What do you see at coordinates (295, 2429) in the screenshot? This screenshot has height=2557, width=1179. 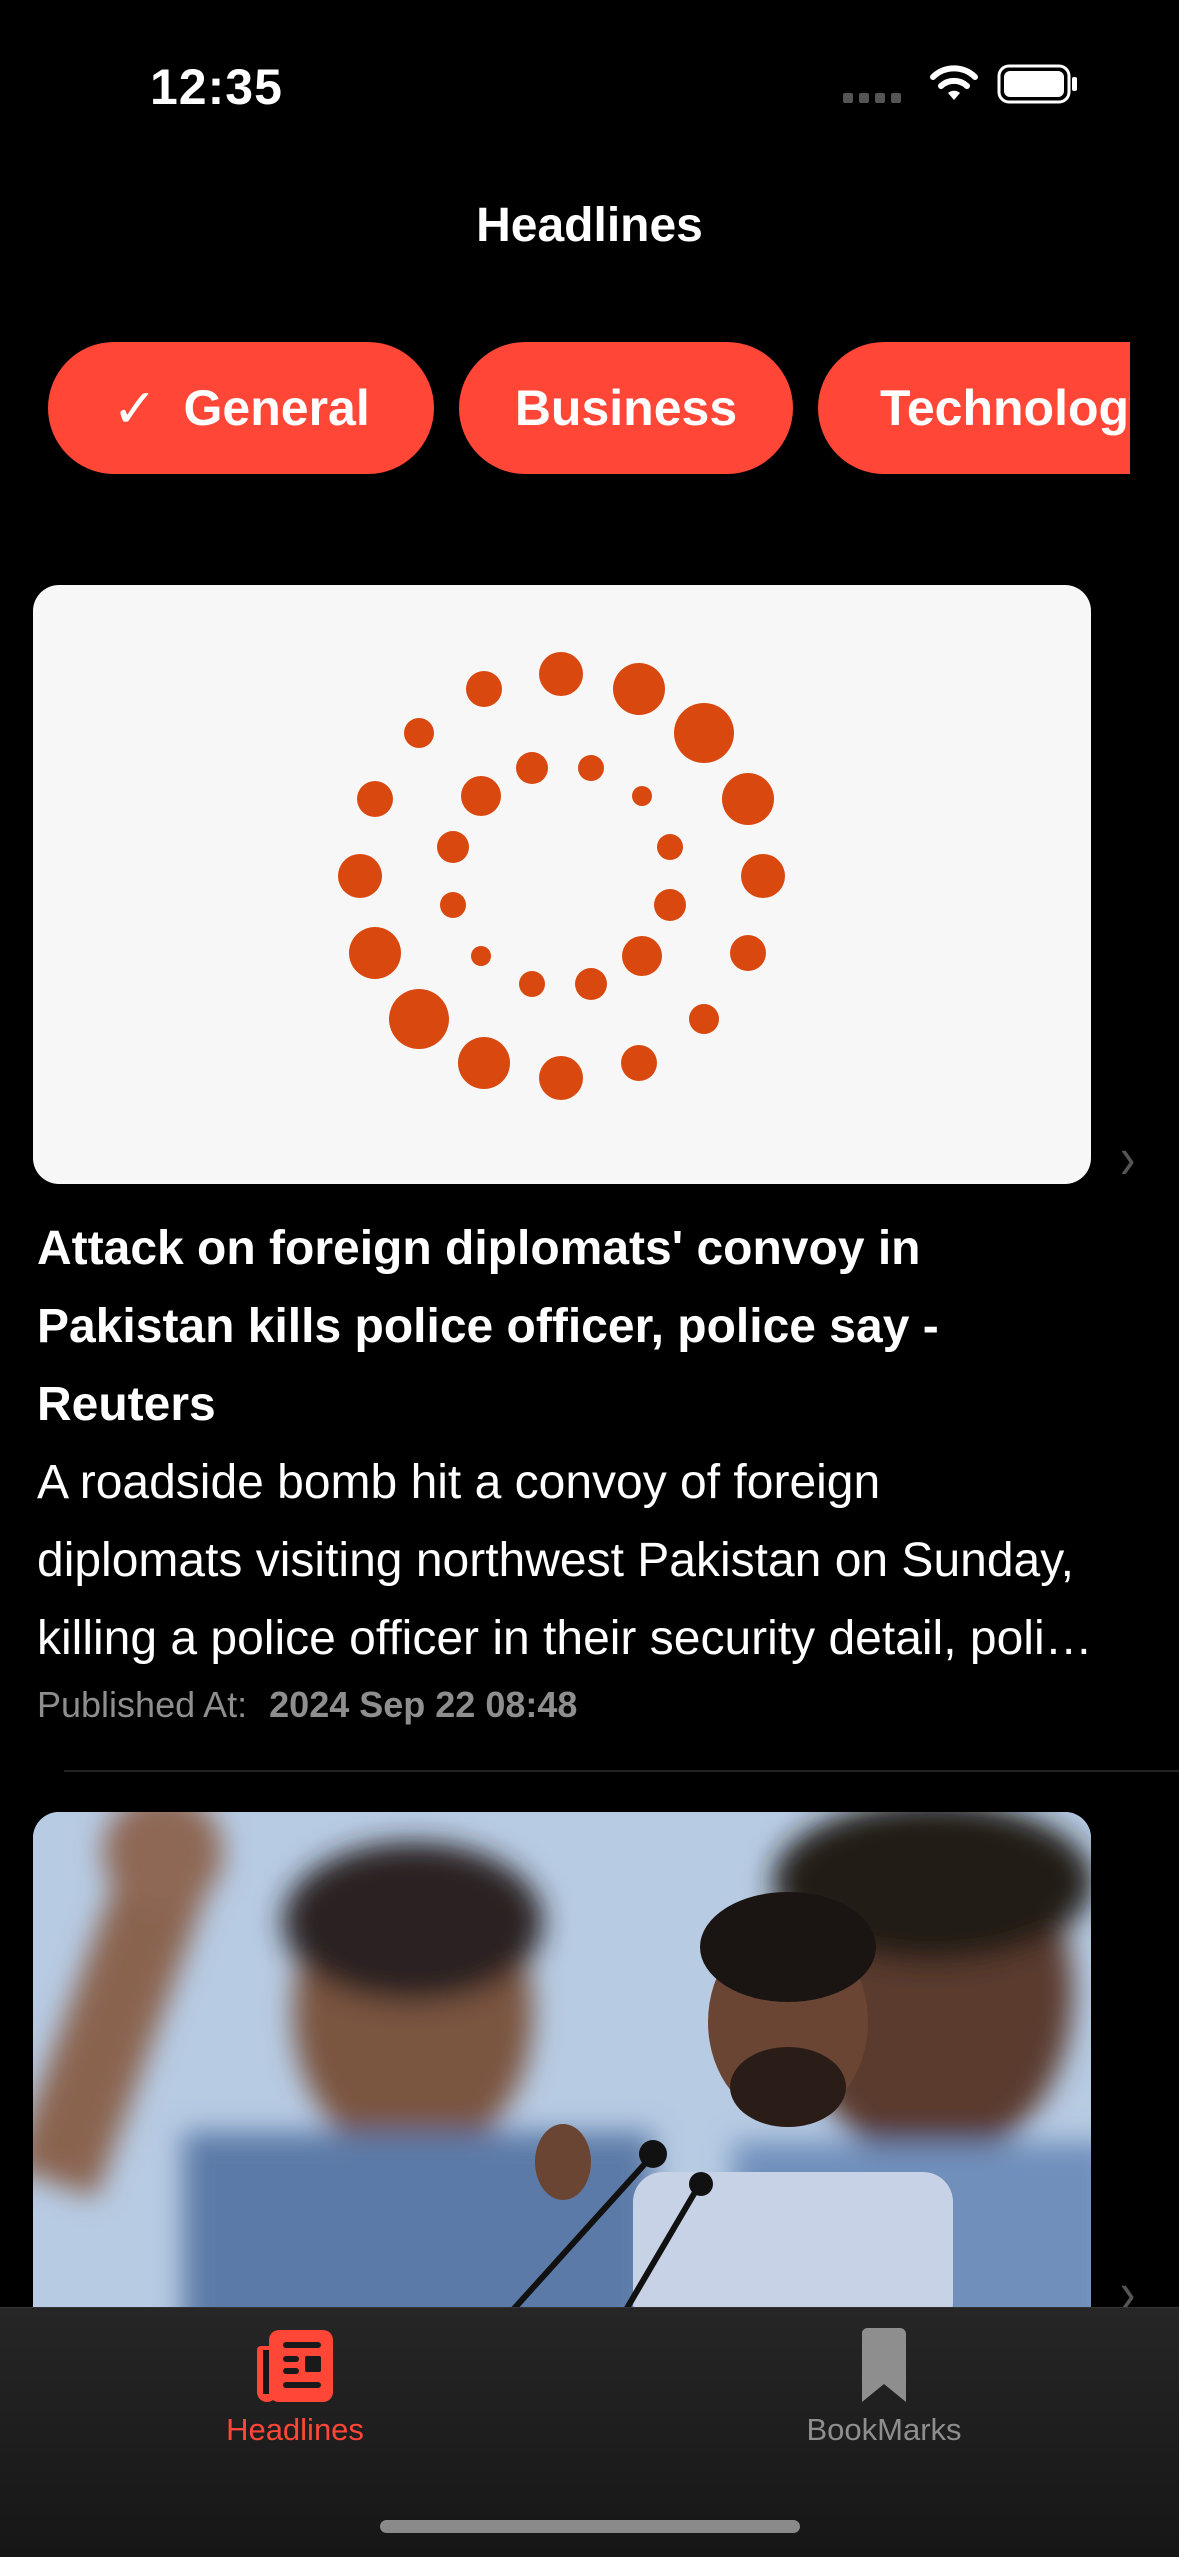 I see `tab-label: Headlines` at bounding box center [295, 2429].